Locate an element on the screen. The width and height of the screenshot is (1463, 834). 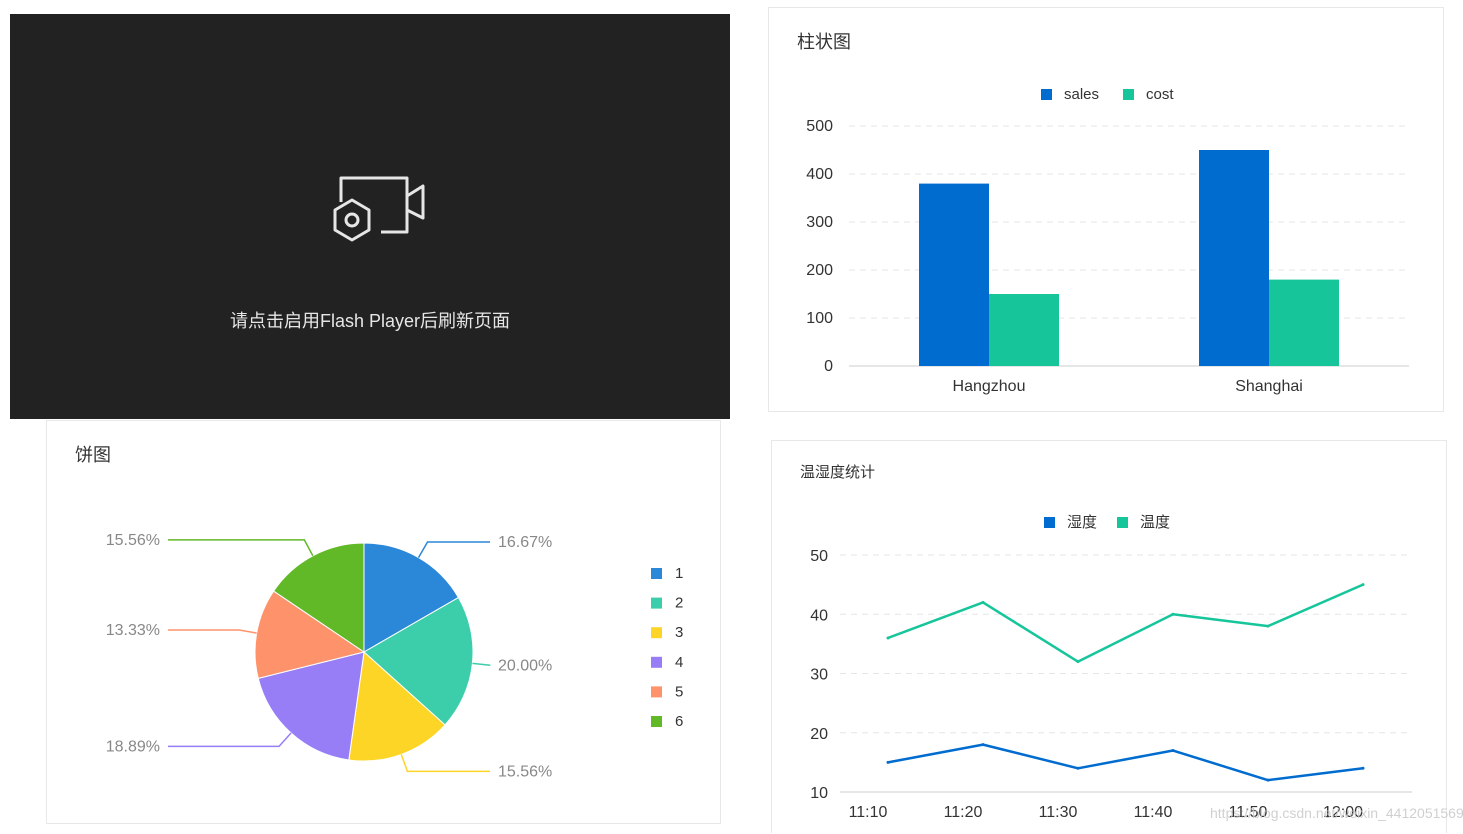
y-tick-label: 20 is located at coordinates (819, 734).